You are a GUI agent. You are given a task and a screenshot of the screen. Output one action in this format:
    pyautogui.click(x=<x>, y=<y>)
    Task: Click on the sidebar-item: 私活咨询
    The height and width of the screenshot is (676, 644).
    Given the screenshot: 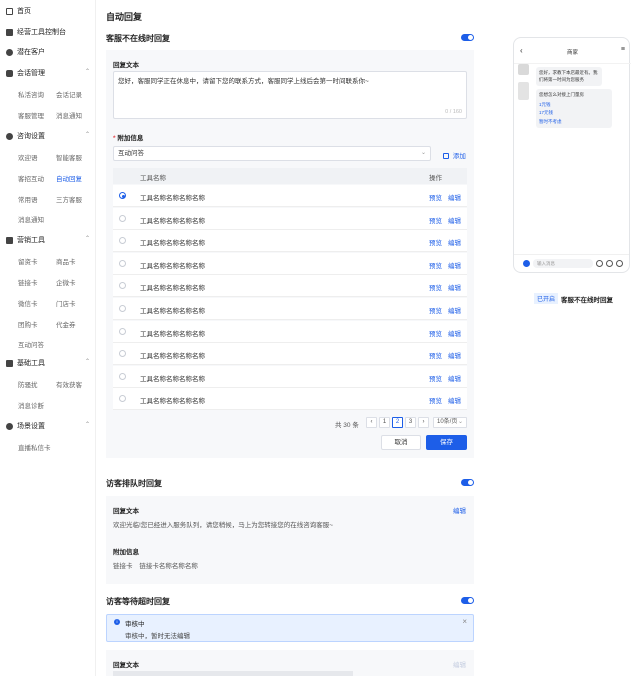 What is the action you would take?
    pyautogui.click(x=31, y=94)
    